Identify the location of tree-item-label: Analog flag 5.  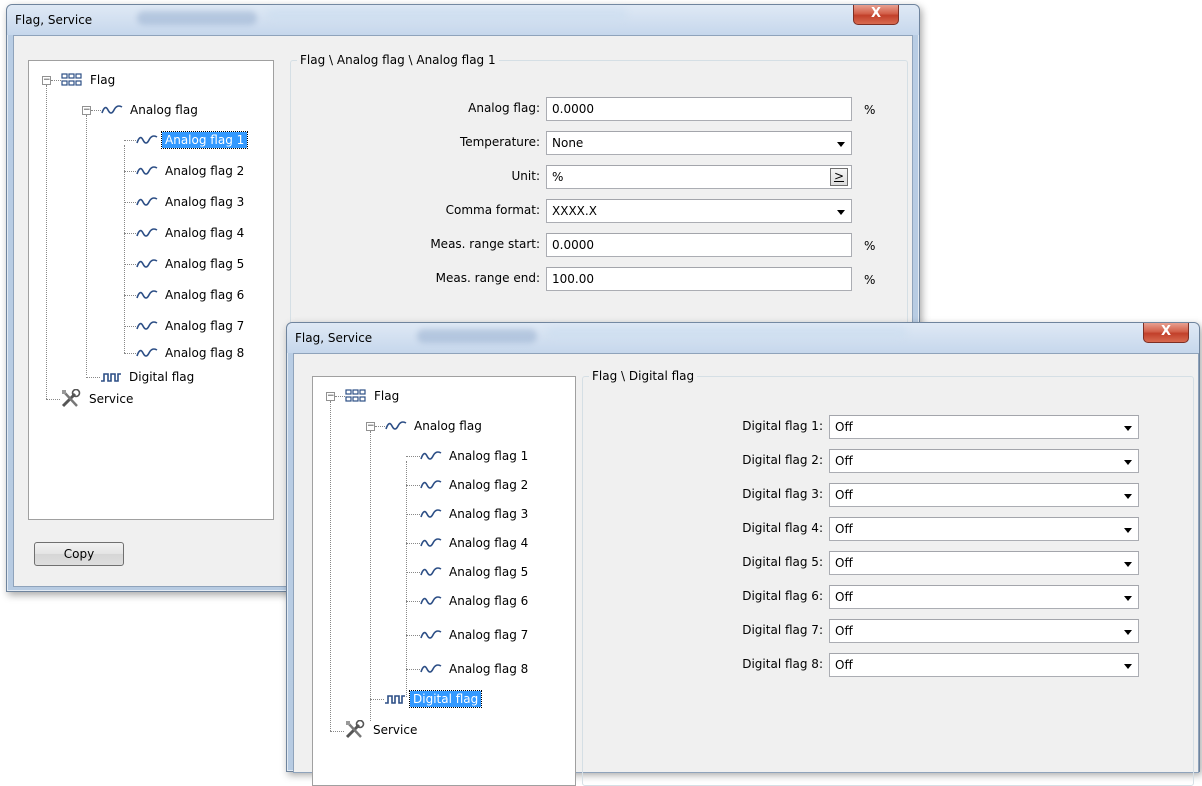
(489, 572).